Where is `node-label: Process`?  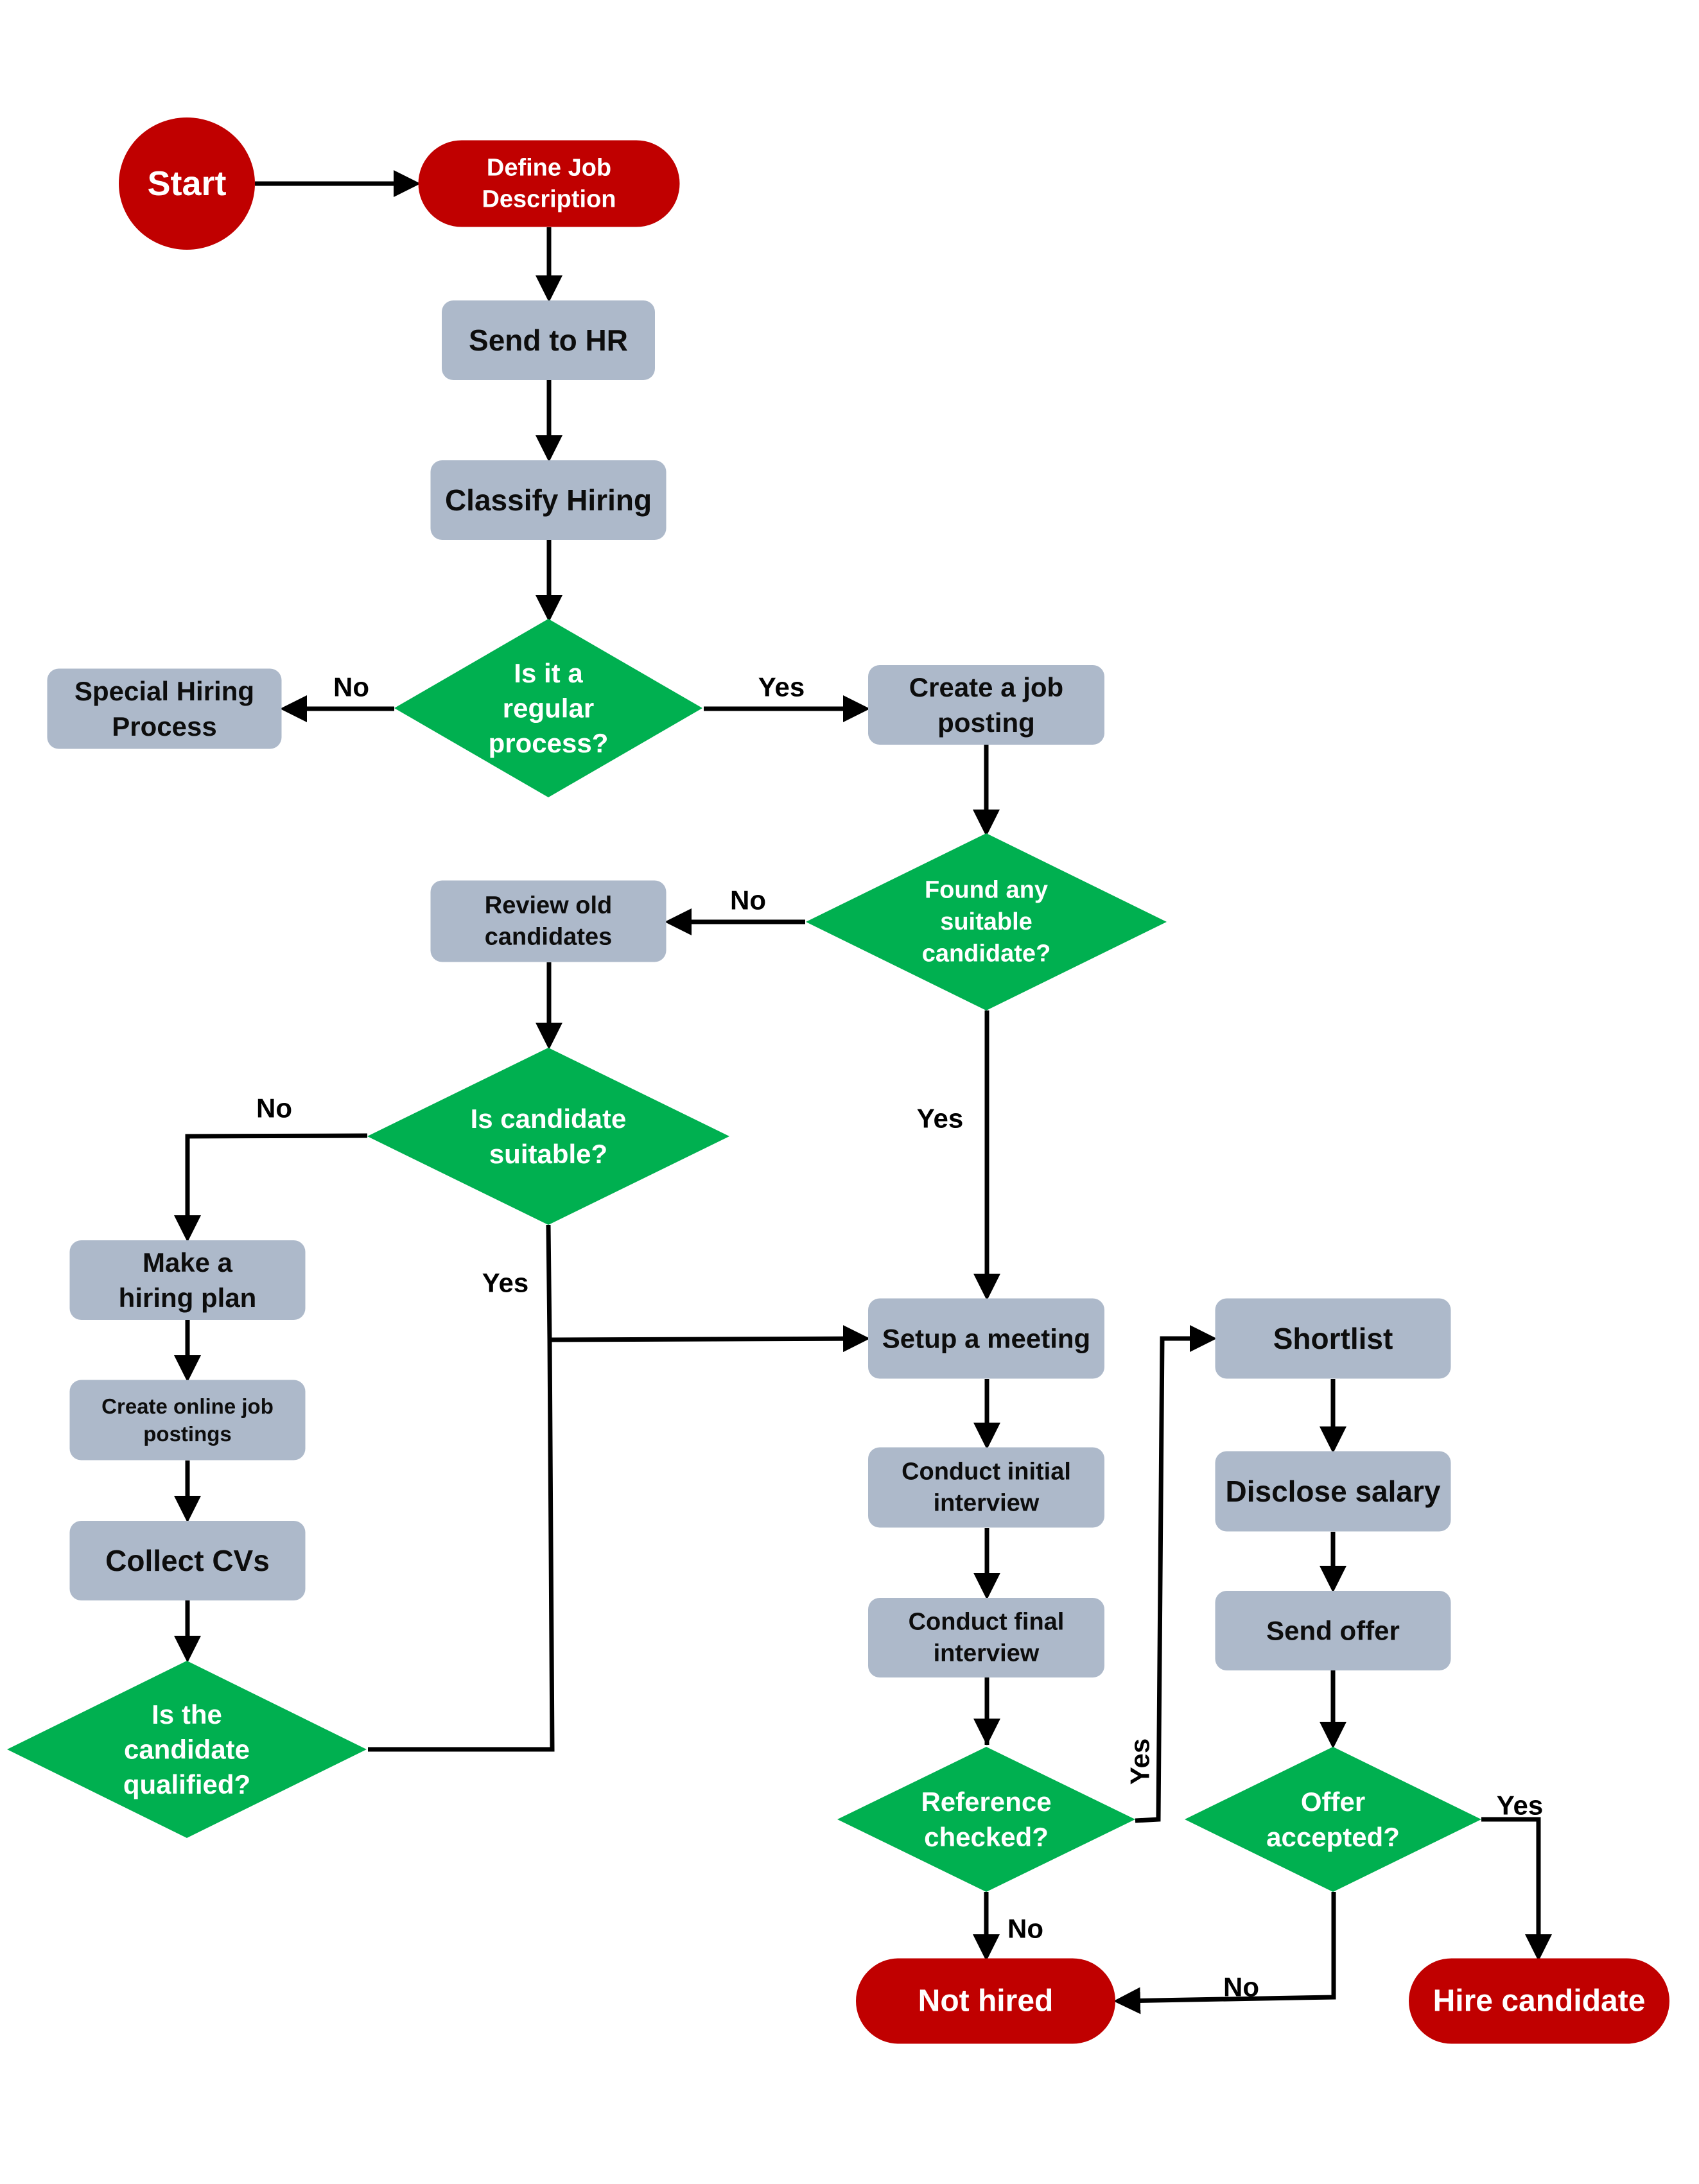
node-label: Process is located at coordinates (164, 726).